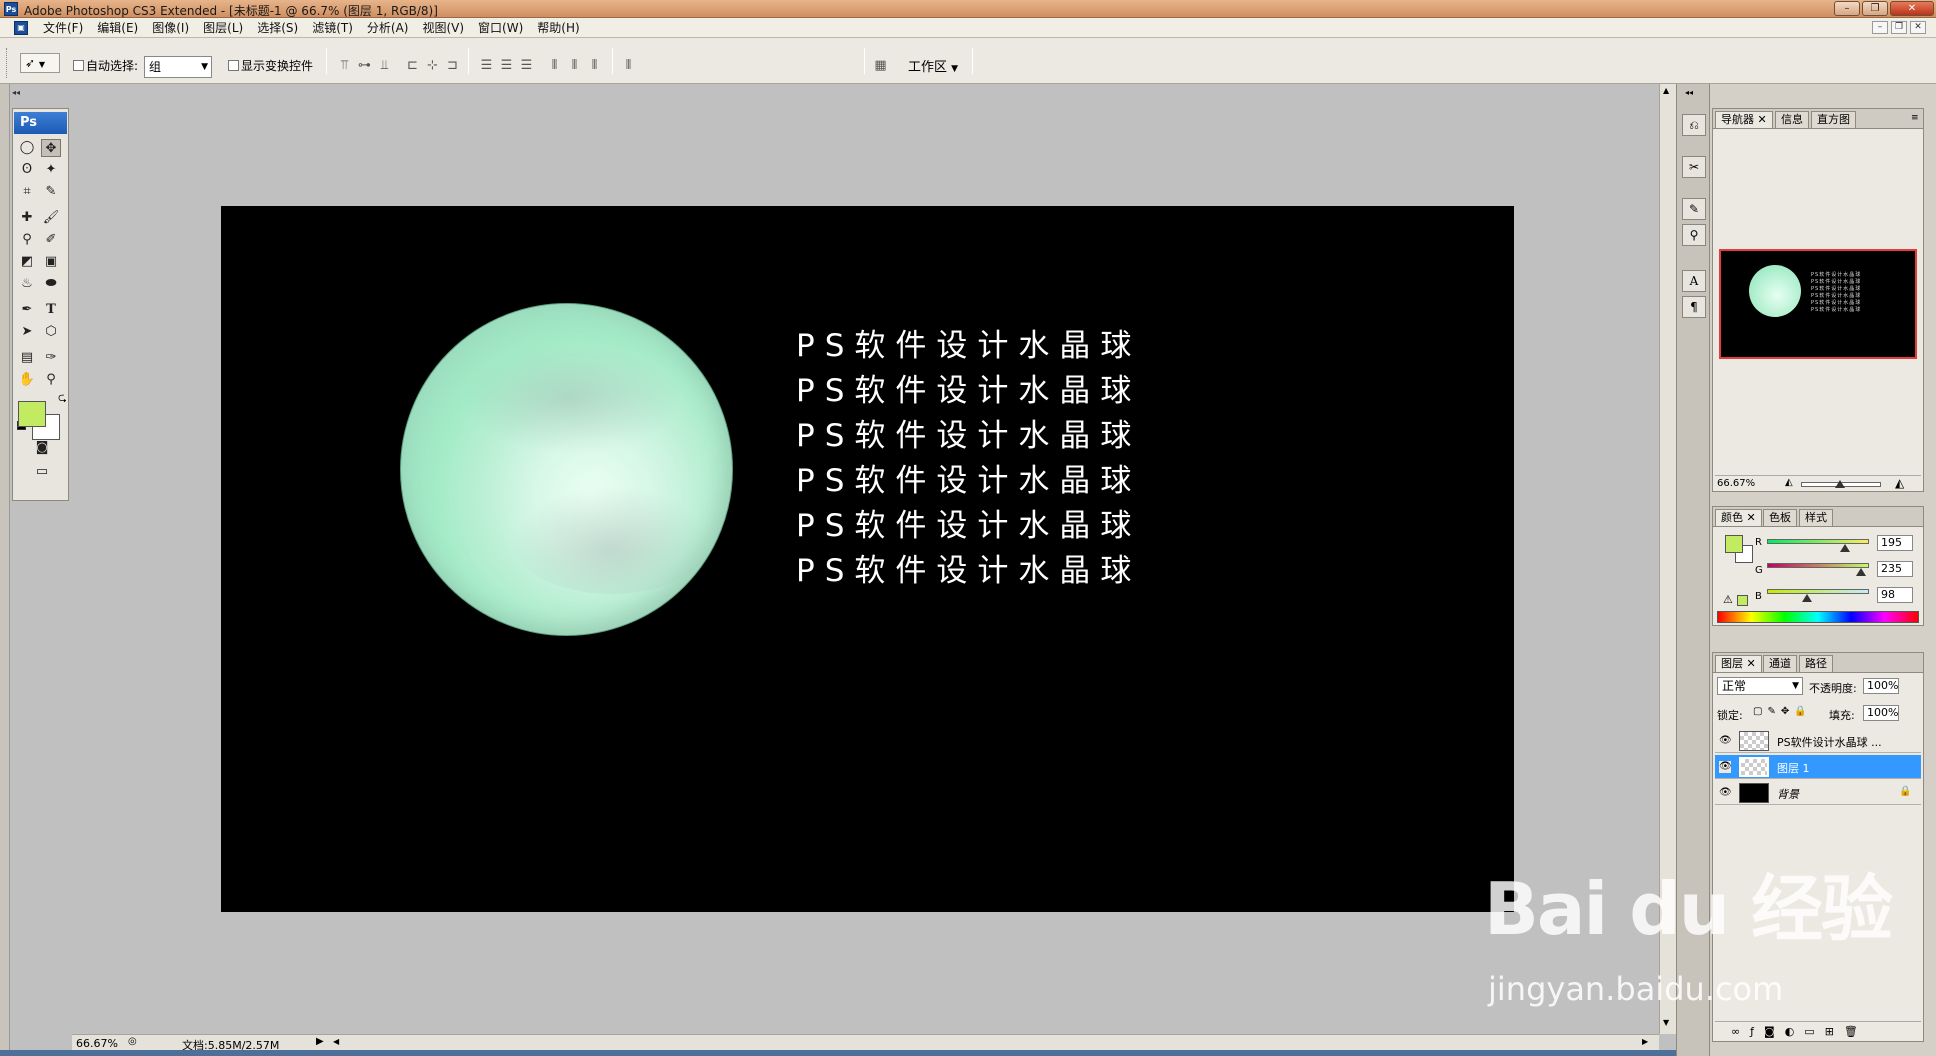 Image resolution: width=1936 pixels, height=1056 pixels. I want to click on menu-item: 选择(S), so click(277, 28).